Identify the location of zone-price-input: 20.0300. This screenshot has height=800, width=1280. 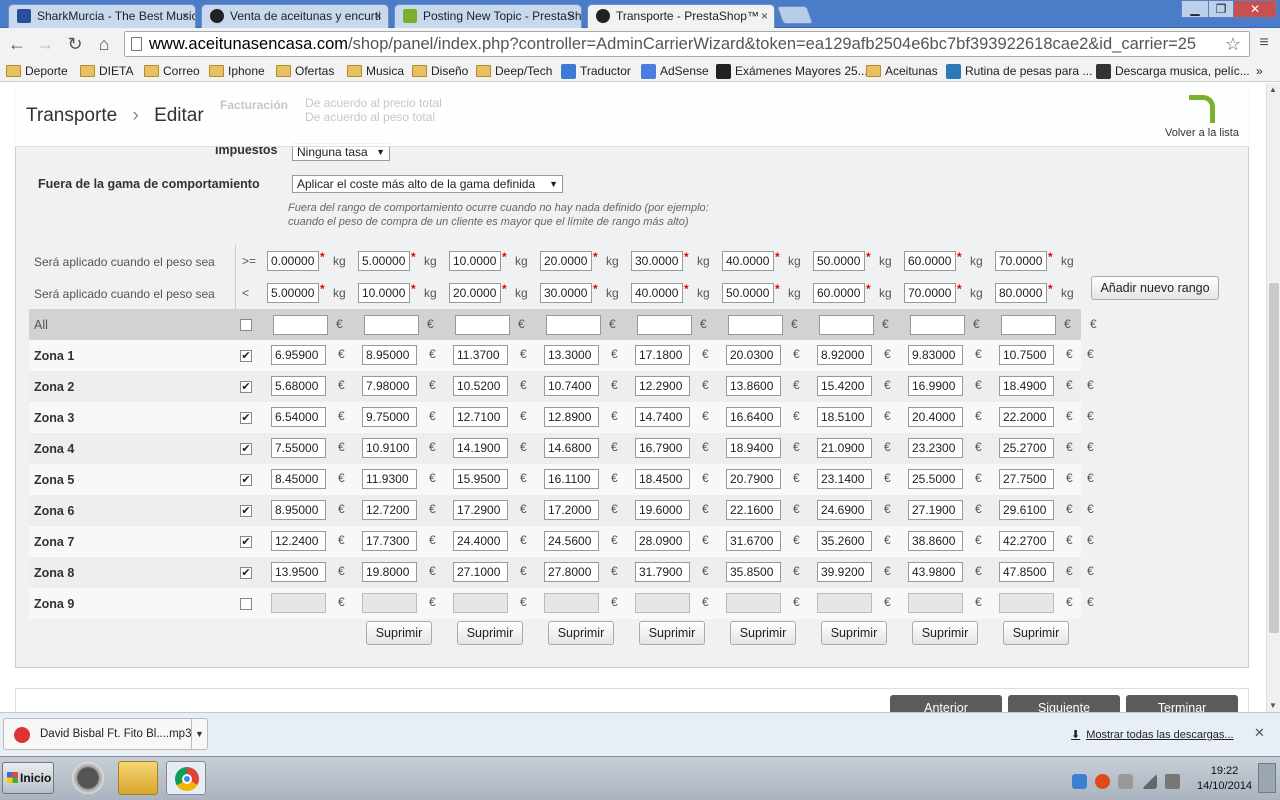
(753, 355).